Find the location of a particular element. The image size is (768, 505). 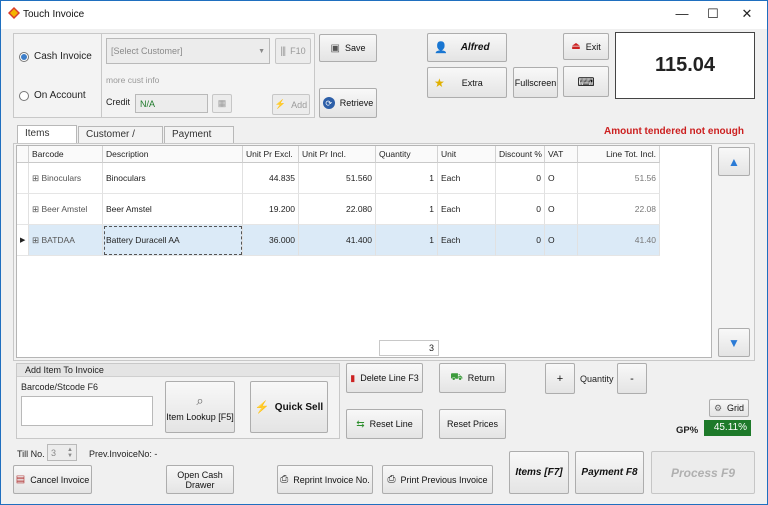

barcode-icon: ||| is located at coordinates (283, 51).